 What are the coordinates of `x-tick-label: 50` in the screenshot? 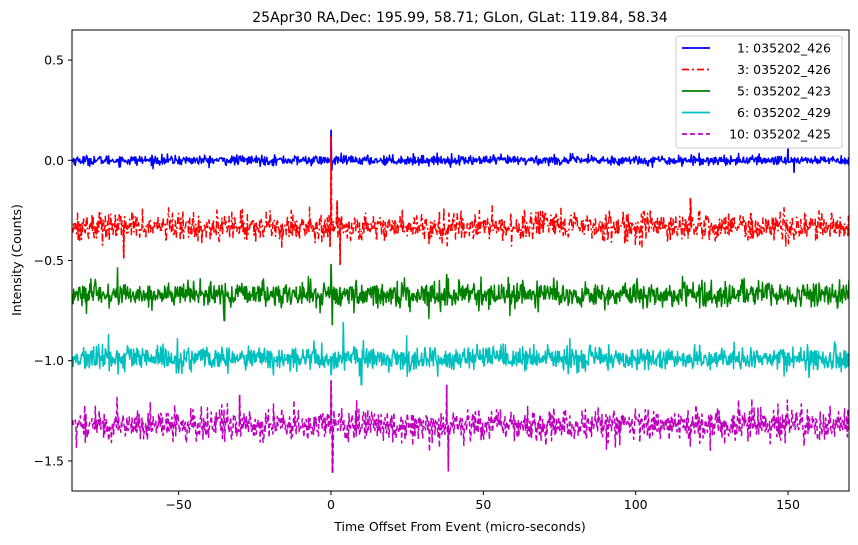 It's located at (483, 504).